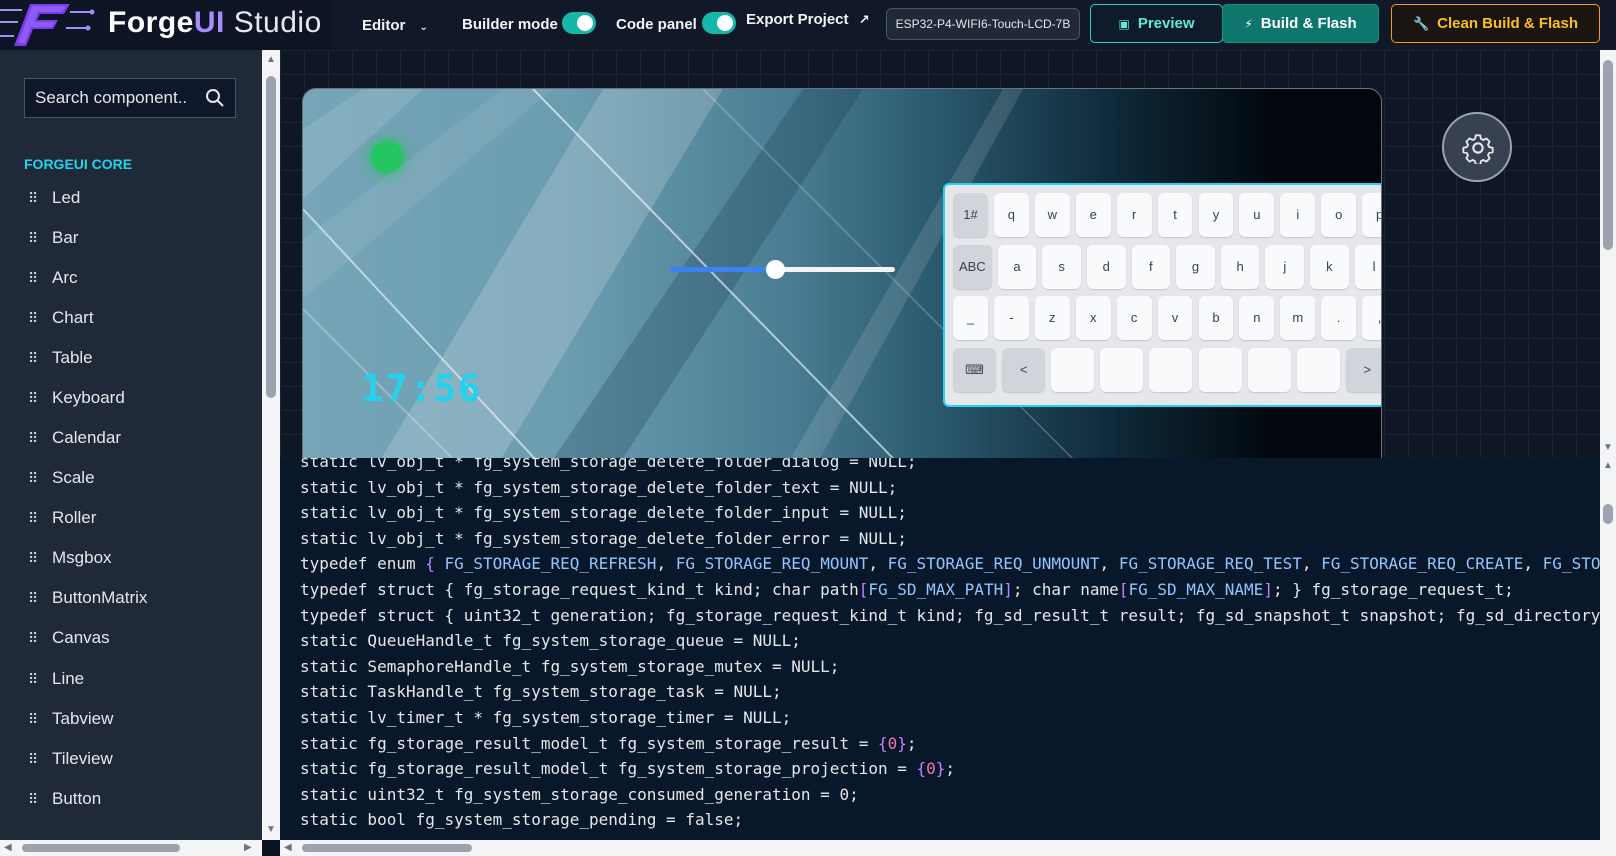 The height and width of the screenshot is (856, 1616). I want to click on keyboard-key: i, so click(1298, 215).